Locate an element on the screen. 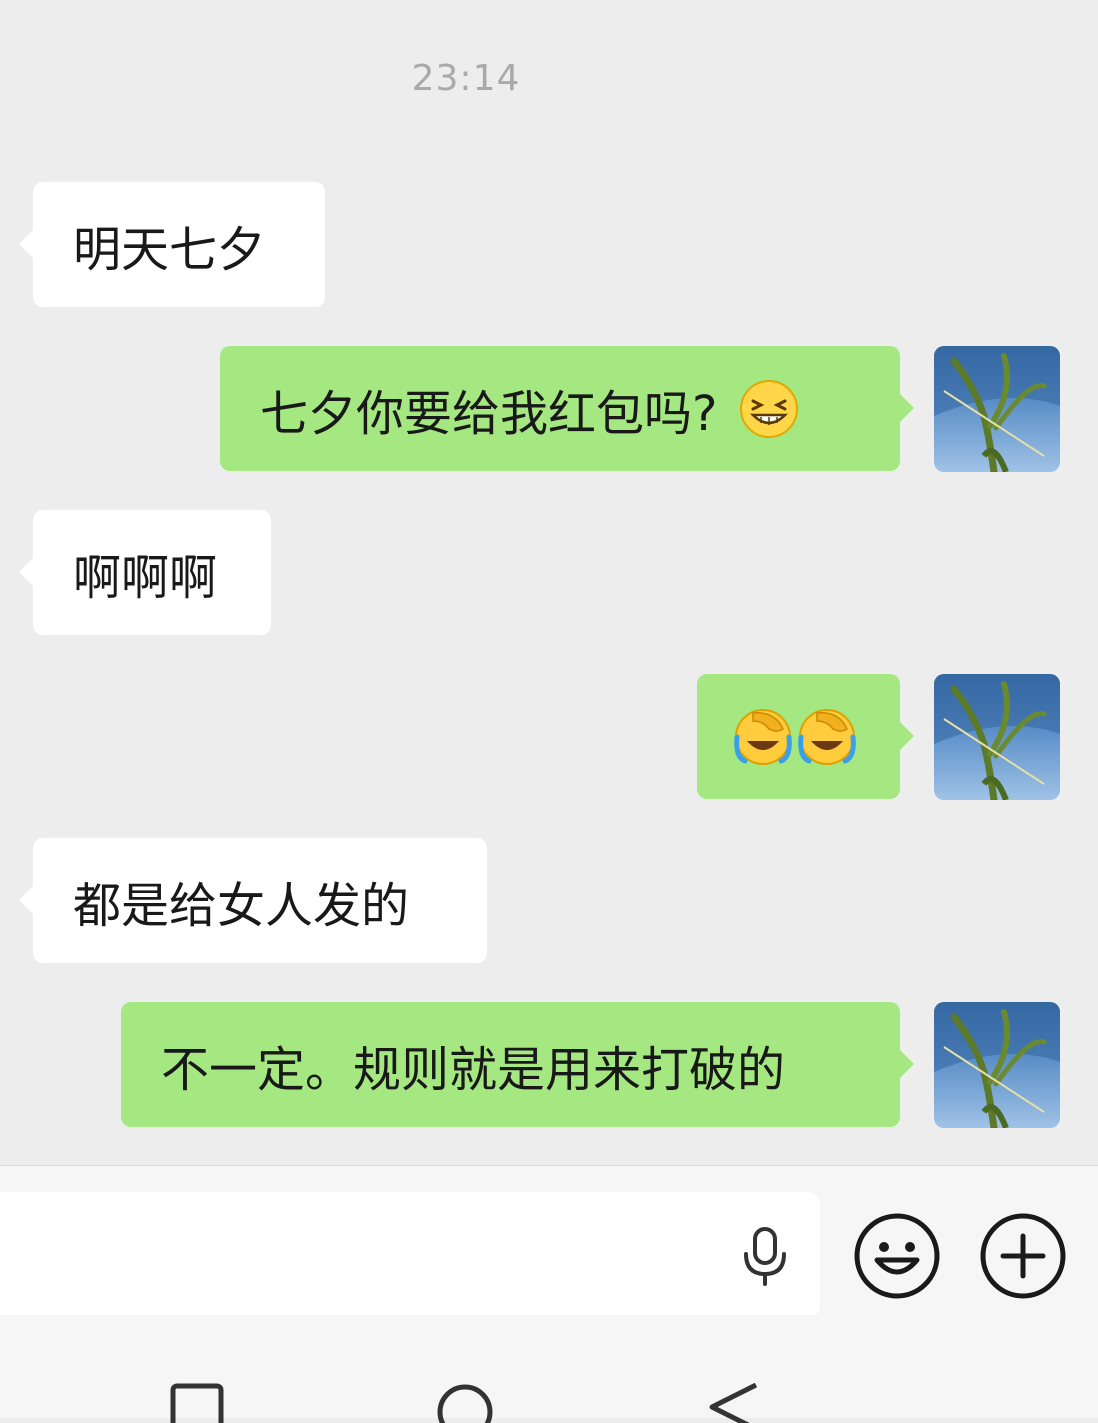  message-text: 七夕你要给我红包吗? is located at coordinates (489, 413).